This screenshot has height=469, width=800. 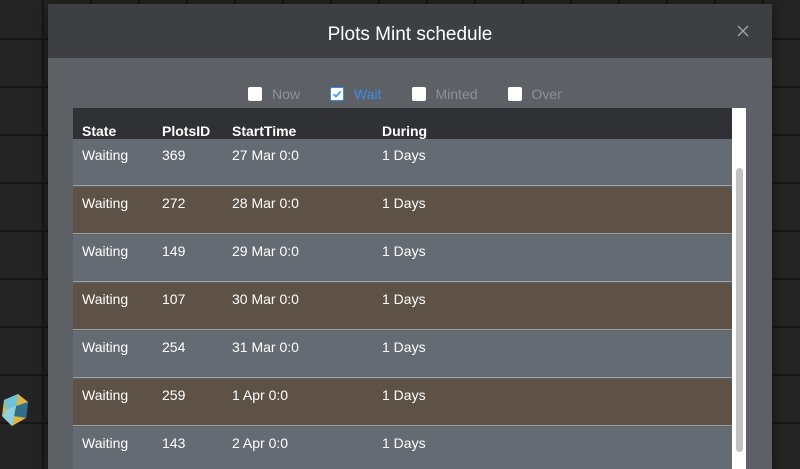 I want to click on table-row: Waiting 107 30 Mar 0:0 1 Days, so click(x=402, y=306).